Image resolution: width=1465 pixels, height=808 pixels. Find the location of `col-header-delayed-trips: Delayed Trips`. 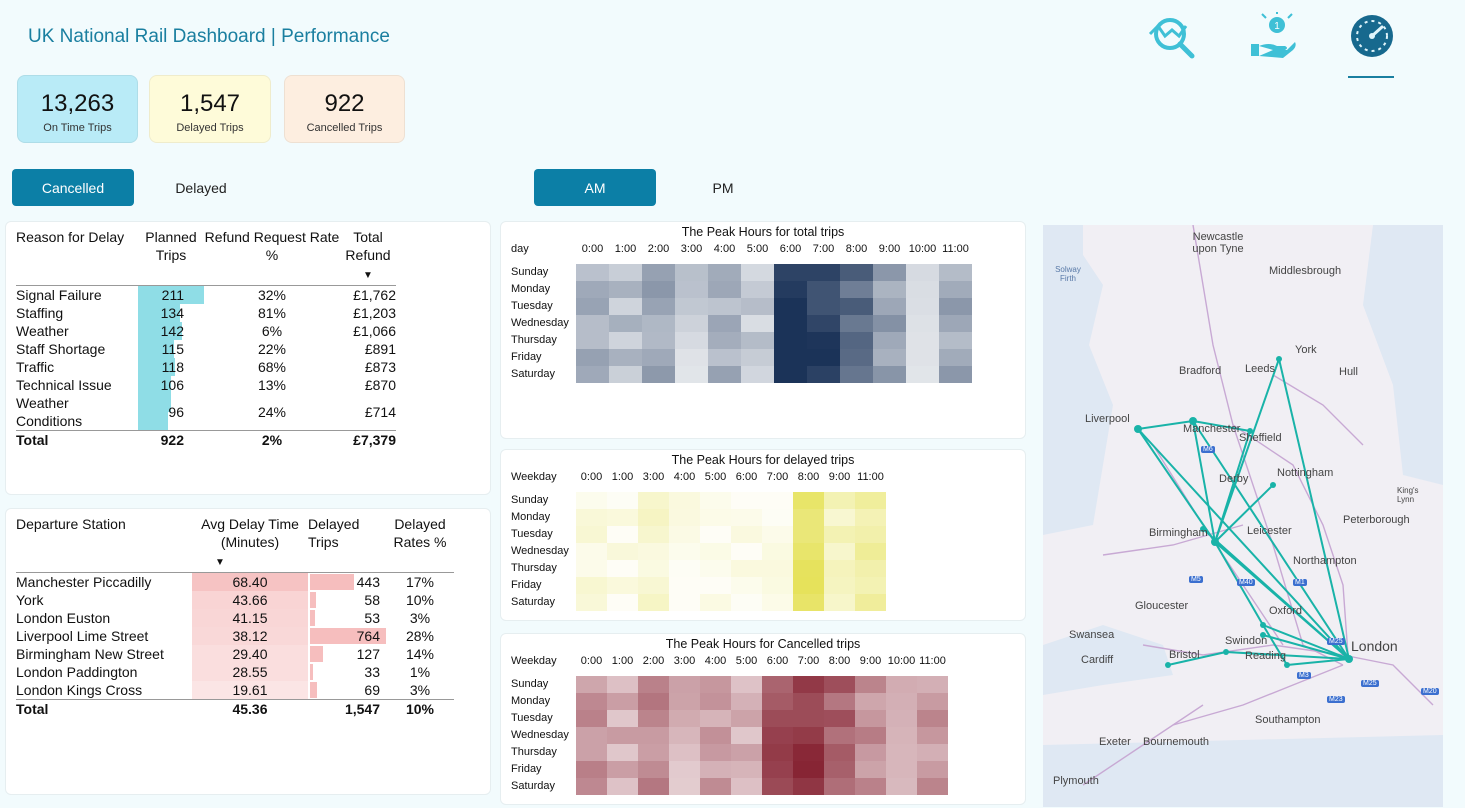

col-header-delayed-trips: Delayed Trips is located at coordinates (347, 544).